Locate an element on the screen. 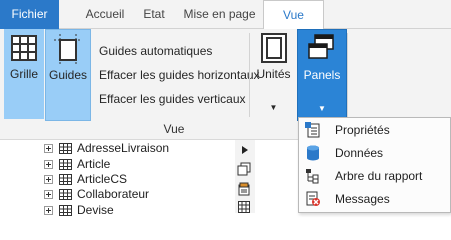 Image resolution: width=451 pixels, height=240 pixels. menu-item-label: Propriétés is located at coordinates (362, 130).